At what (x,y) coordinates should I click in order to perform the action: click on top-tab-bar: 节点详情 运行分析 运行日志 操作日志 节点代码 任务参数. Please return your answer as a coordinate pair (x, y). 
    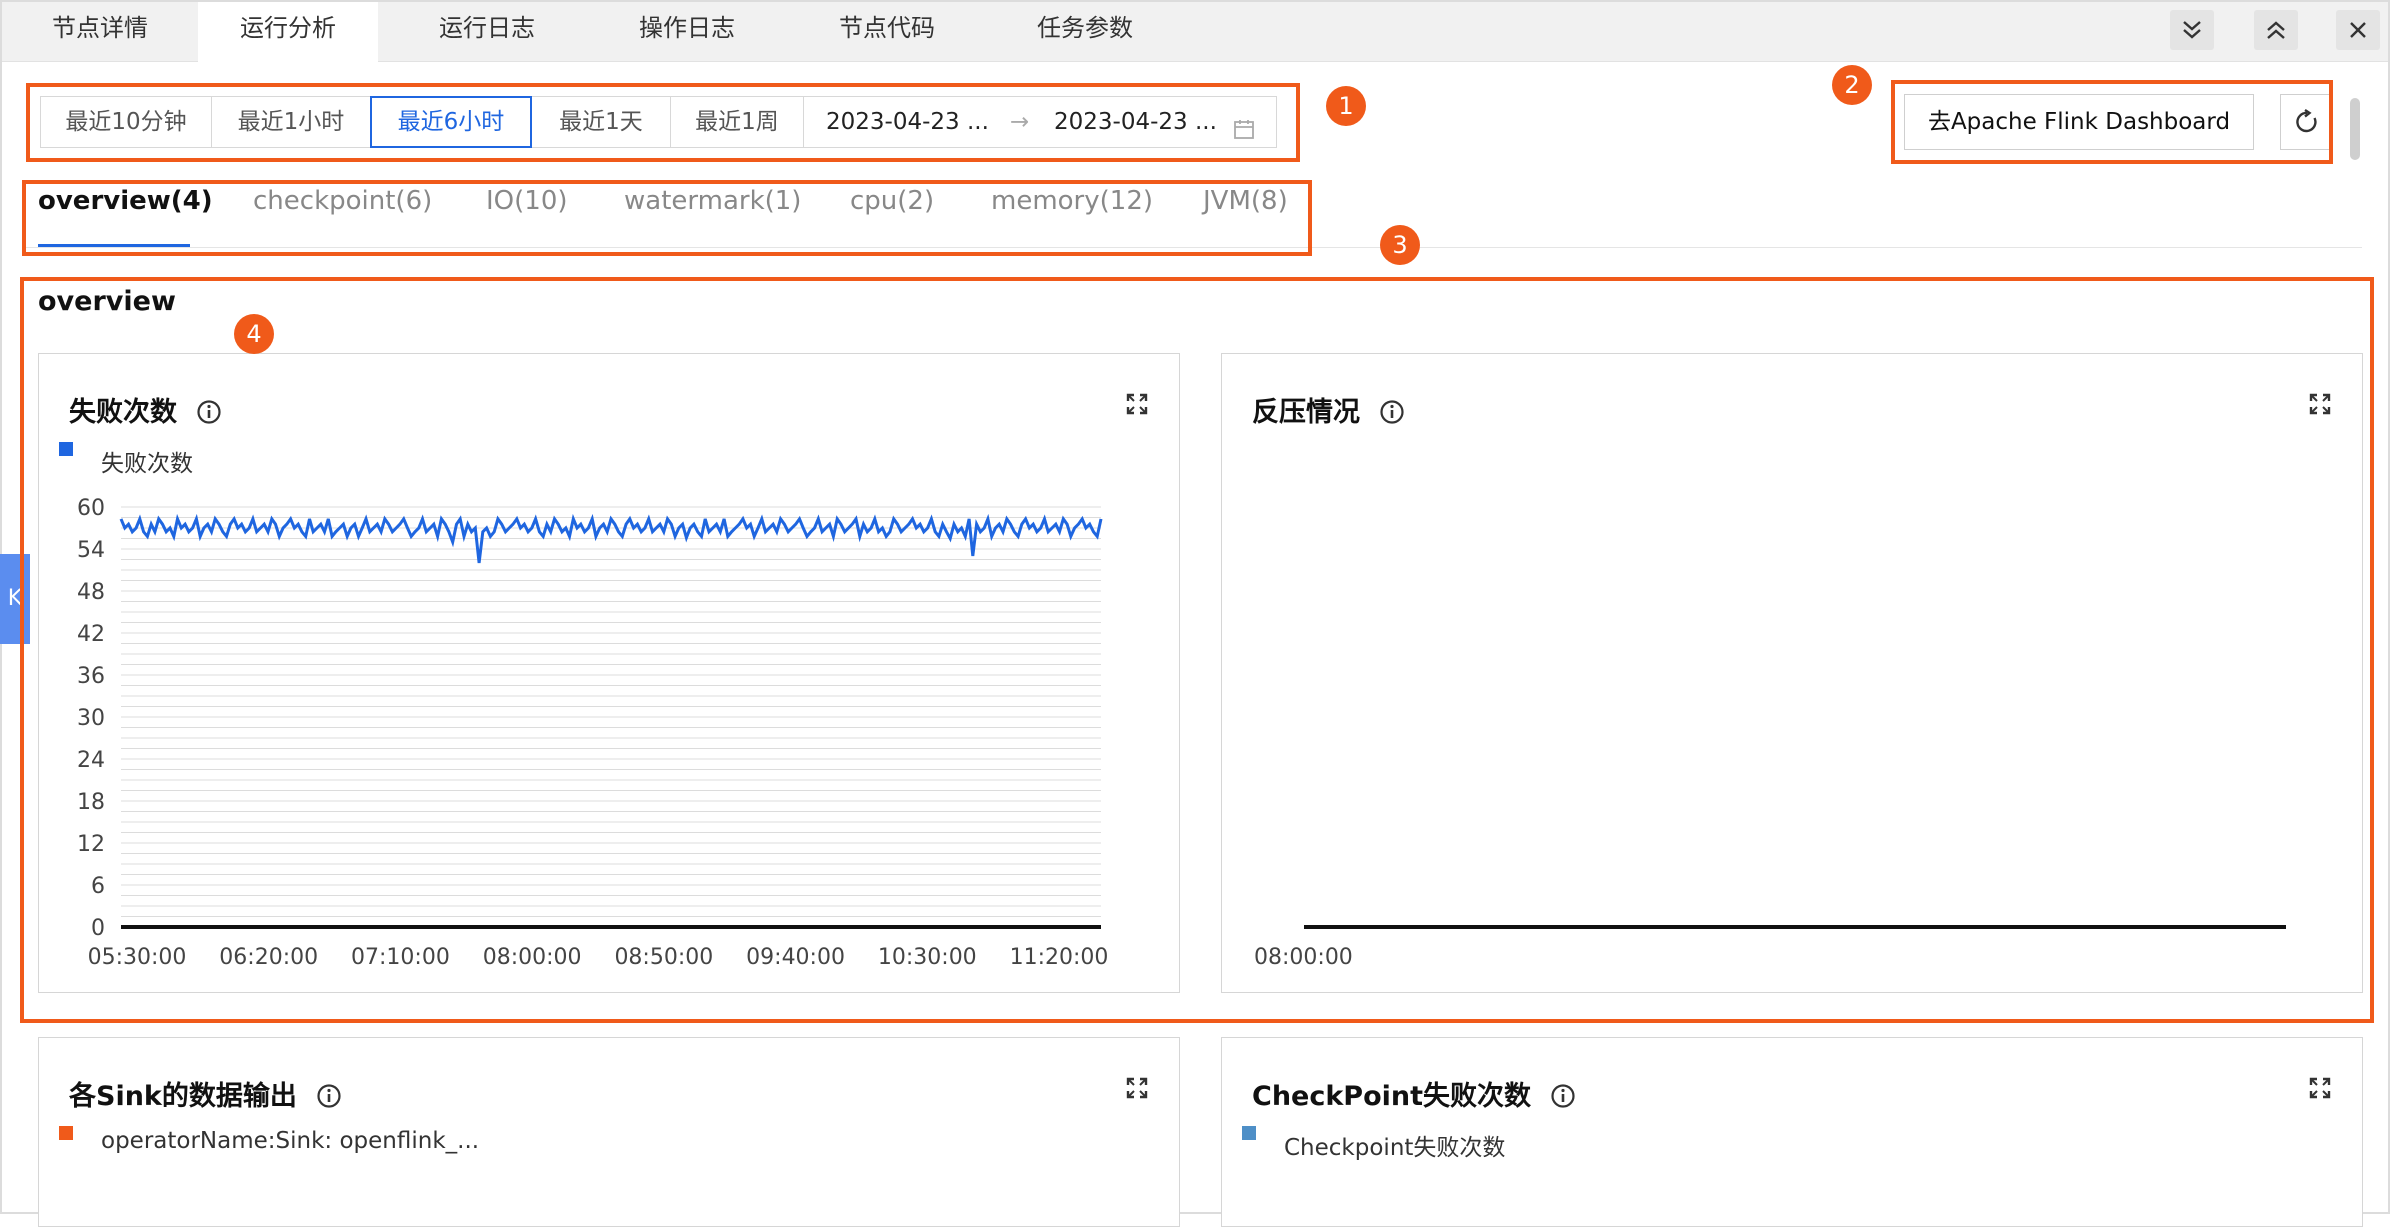
    Looking at the image, I should click on (1195, 32).